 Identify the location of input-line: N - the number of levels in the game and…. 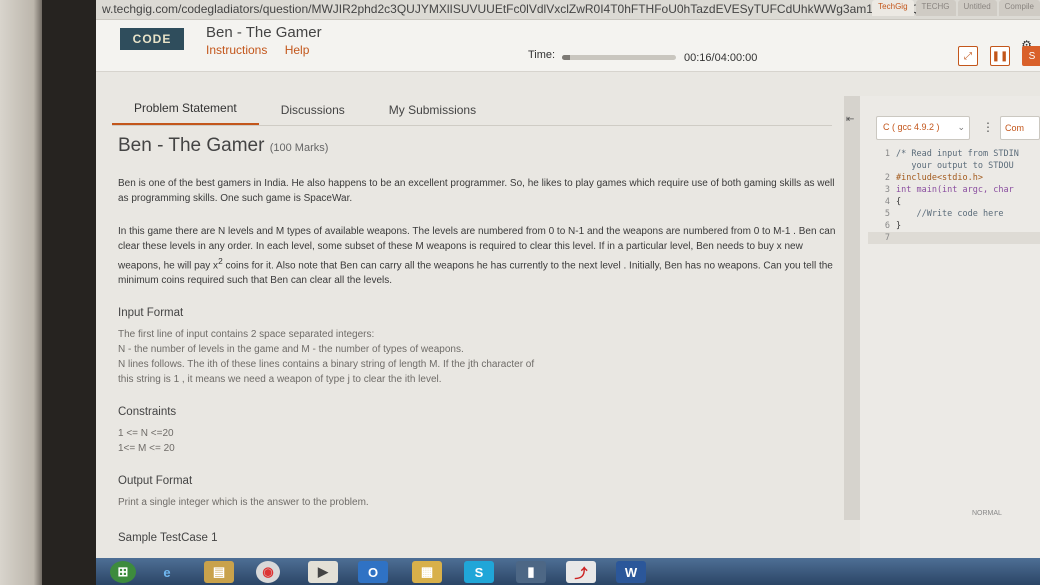
(291, 350).